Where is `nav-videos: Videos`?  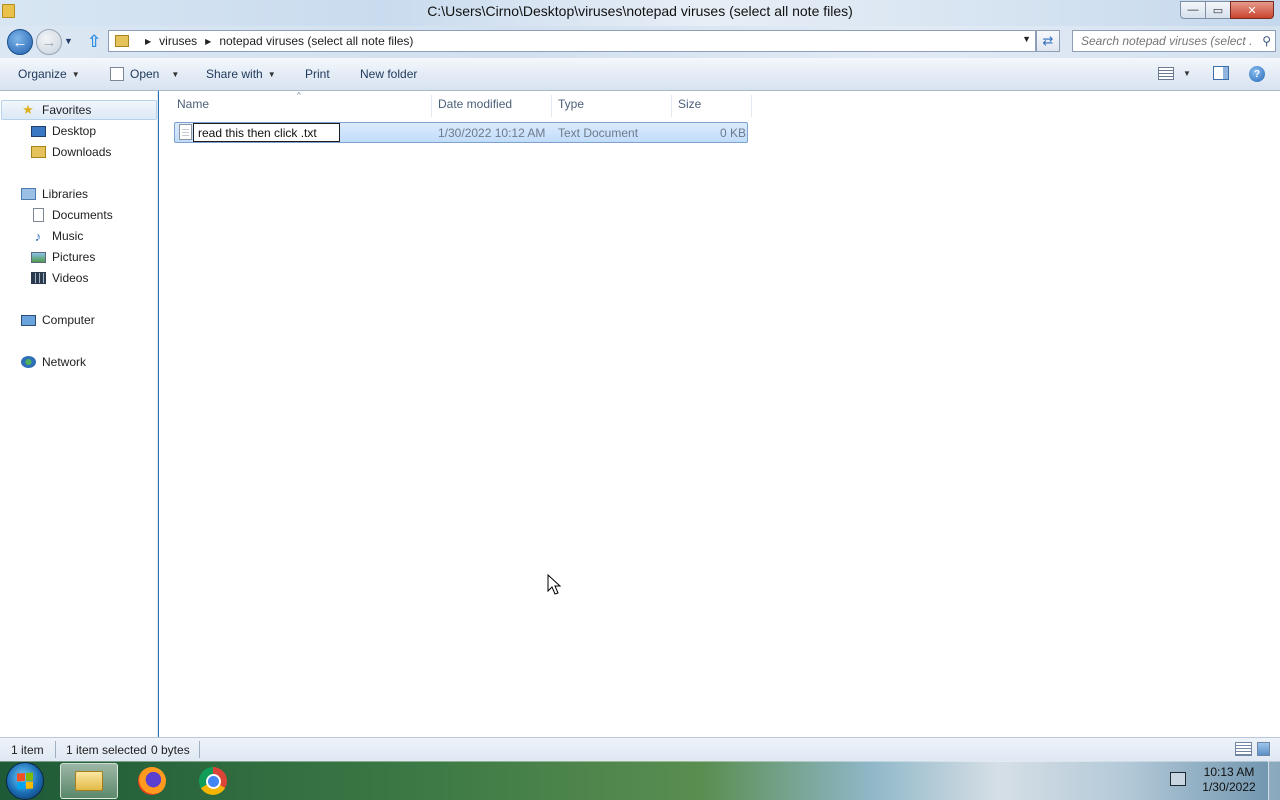 nav-videos: Videos is located at coordinates (59, 278).